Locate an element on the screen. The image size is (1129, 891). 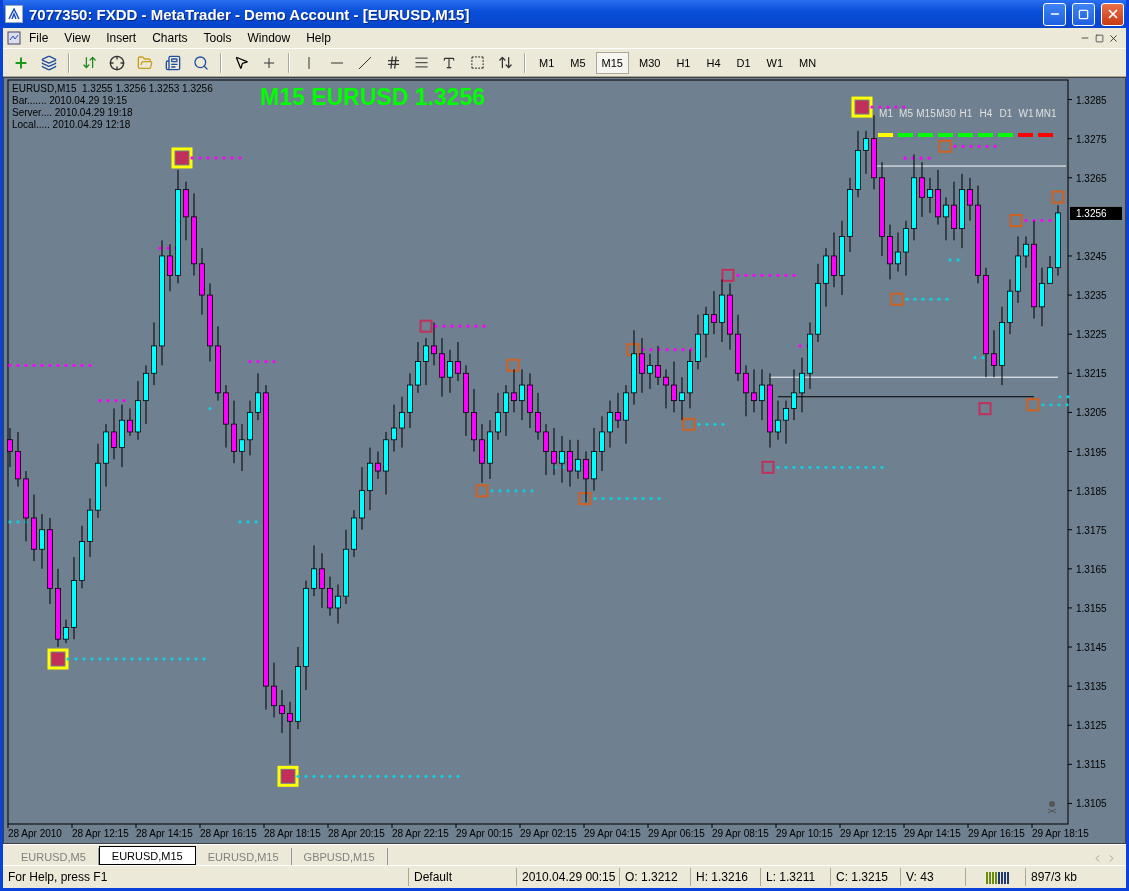
restore-icon is located at coordinates (1099, 38).